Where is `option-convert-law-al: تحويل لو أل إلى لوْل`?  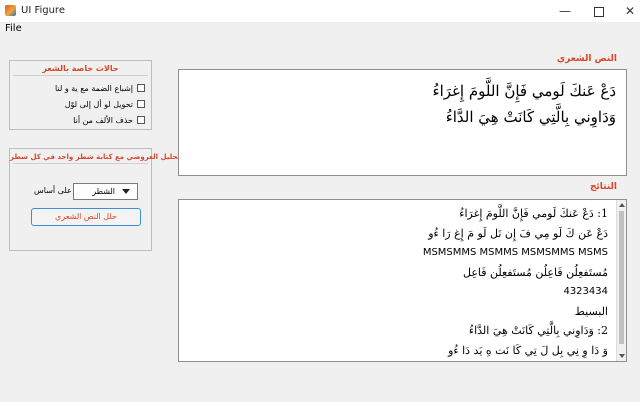
option-convert-law-al: تحويل لو أل إلى لوْل is located at coordinates (105, 104).